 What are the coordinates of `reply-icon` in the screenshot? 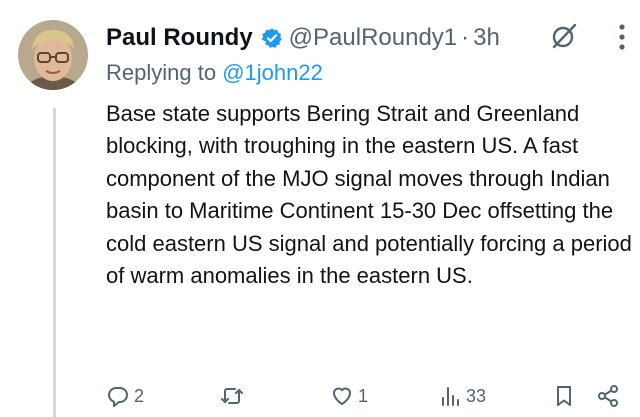 It's located at (118, 397).